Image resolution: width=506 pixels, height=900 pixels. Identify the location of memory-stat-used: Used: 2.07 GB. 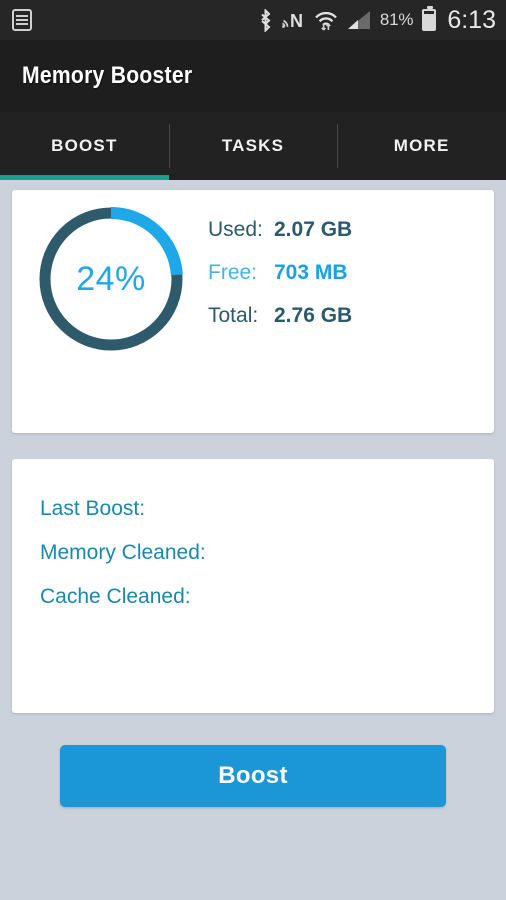
(280, 230).